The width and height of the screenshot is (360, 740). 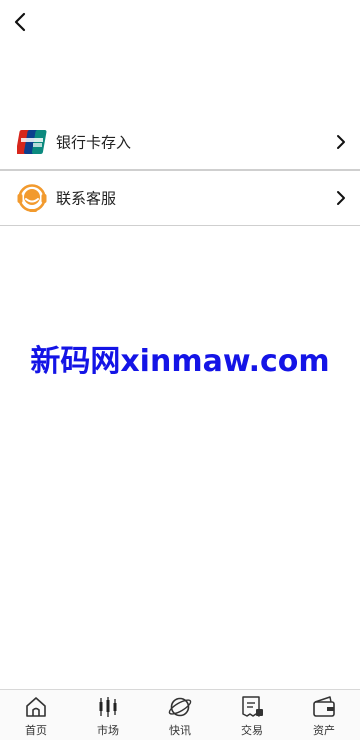 I want to click on wallet-icon, so click(x=324, y=707).